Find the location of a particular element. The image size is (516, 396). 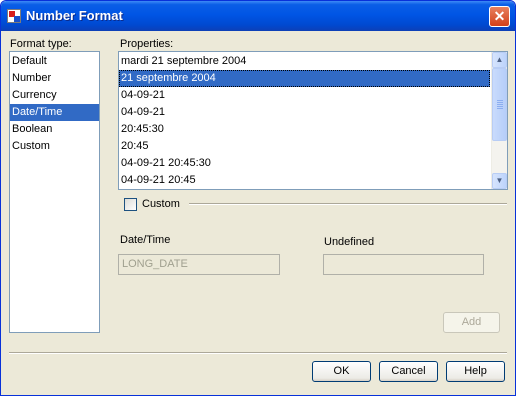

properties-scrollbar: ▲ ▼ is located at coordinates (499, 120).